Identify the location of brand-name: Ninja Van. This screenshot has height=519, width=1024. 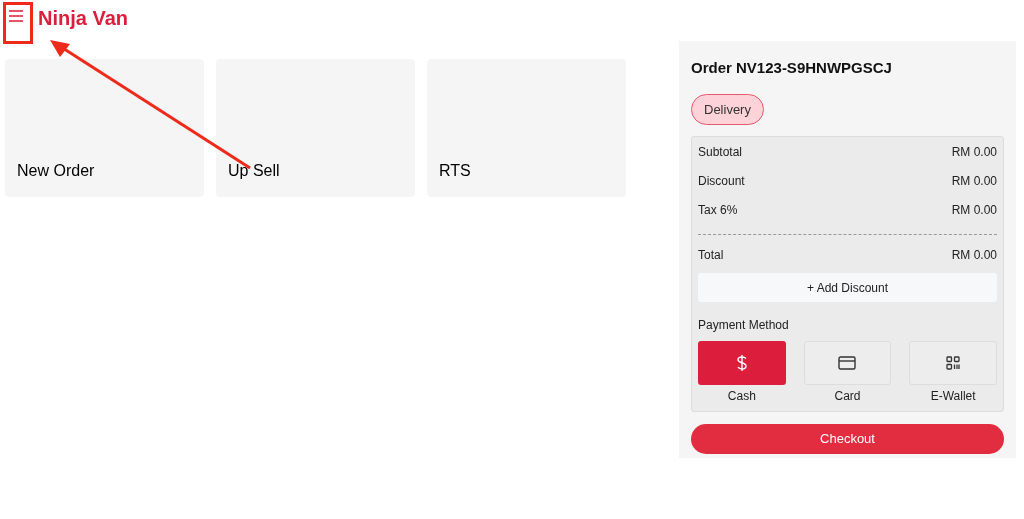
(83, 18).